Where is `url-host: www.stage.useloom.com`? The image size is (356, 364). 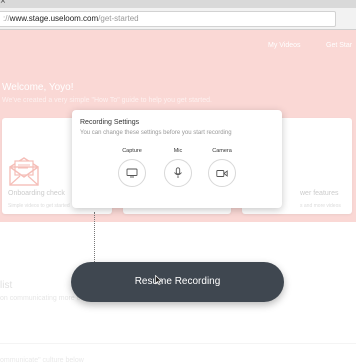
url-host: www.stage.useloom.com is located at coordinates (54, 18).